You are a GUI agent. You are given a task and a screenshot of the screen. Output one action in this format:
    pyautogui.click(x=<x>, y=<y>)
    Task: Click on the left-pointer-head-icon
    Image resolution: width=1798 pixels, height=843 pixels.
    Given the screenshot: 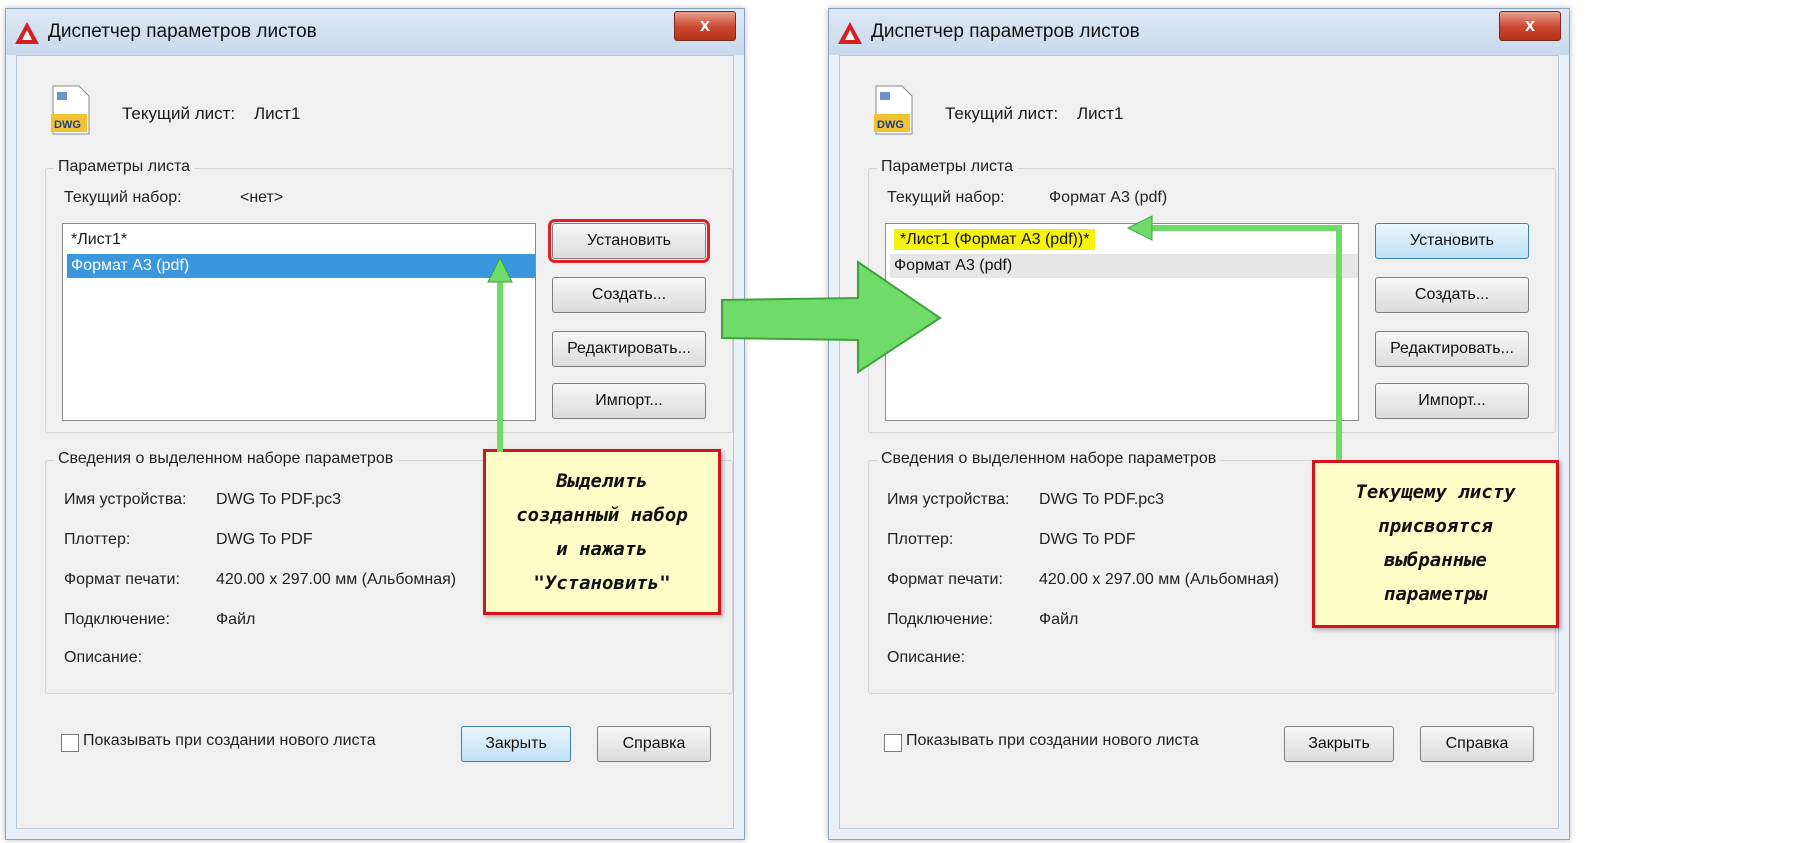 What is the action you would take?
    pyautogui.click(x=500, y=269)
    